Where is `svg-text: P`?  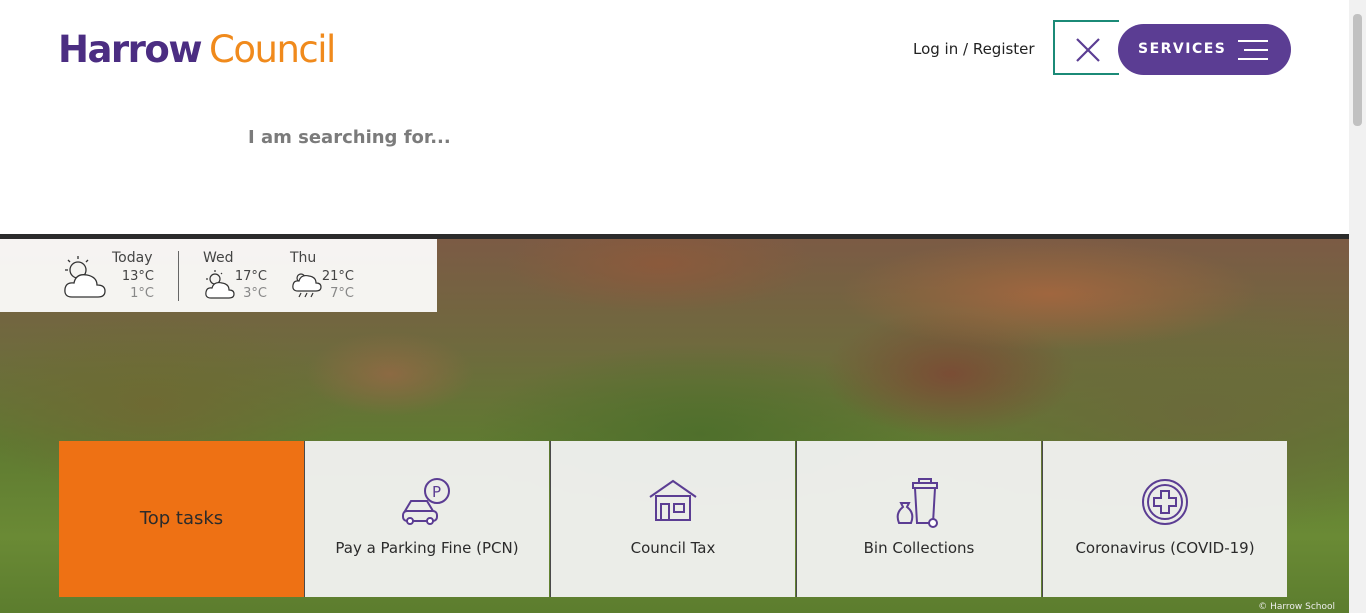
svg-text: P is located at coordinates (436, 492).